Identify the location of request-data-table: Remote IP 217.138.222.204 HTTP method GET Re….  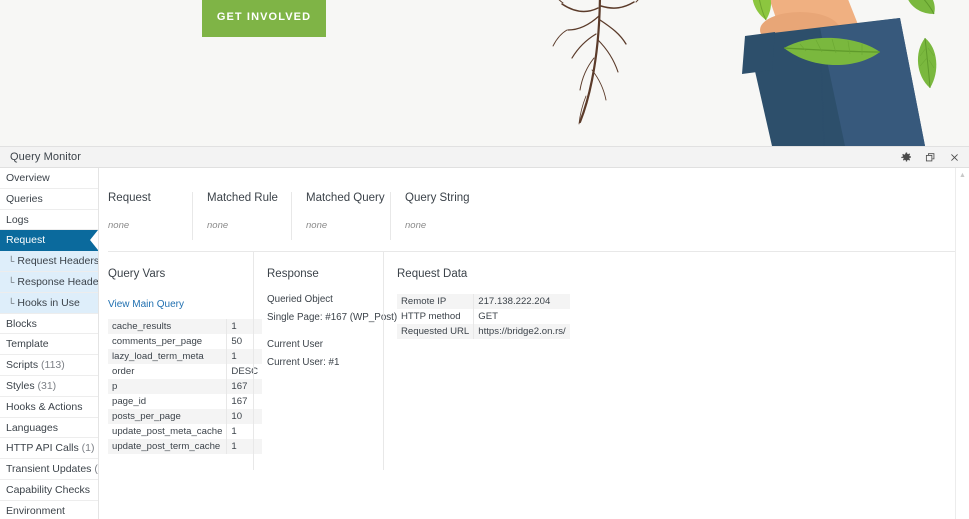
(483, 316).